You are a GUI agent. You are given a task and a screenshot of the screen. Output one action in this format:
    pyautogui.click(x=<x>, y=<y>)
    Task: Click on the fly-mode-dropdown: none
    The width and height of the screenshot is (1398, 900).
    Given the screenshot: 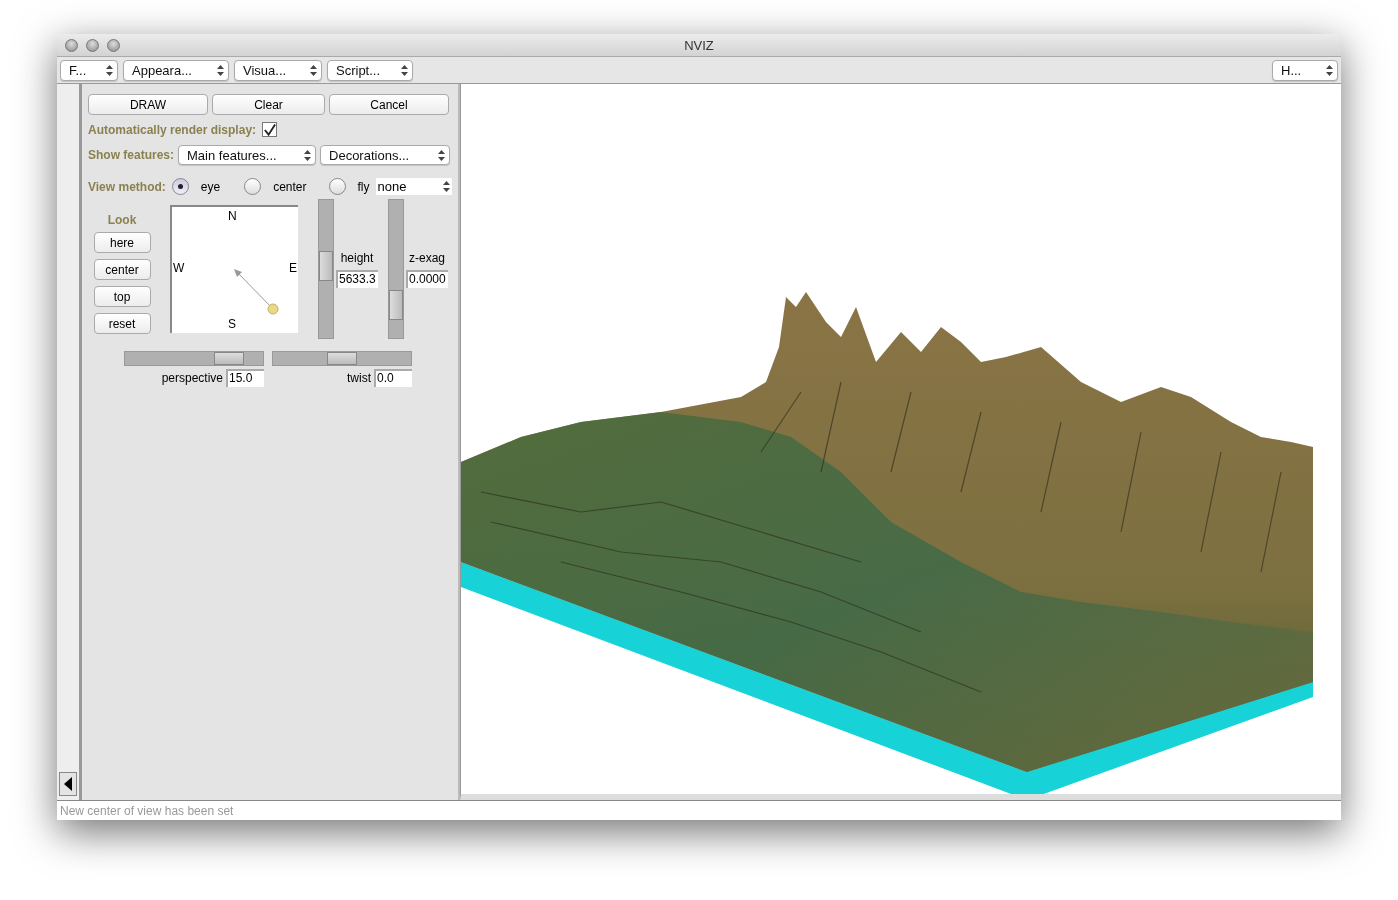 What is the action you would take?
    pyautogui.click(x=413, y=186)
    